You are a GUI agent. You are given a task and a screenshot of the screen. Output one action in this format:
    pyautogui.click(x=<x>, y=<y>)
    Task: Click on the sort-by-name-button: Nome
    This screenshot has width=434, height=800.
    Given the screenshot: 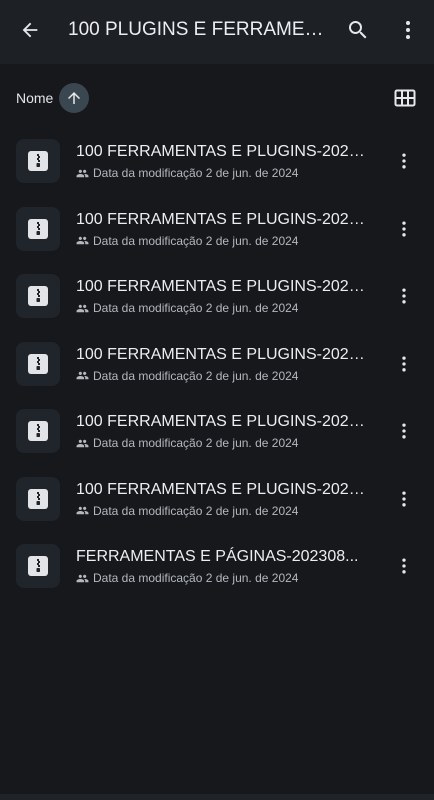 What is the action you would take?
    pyautogui.click(x=53, y=98)
    